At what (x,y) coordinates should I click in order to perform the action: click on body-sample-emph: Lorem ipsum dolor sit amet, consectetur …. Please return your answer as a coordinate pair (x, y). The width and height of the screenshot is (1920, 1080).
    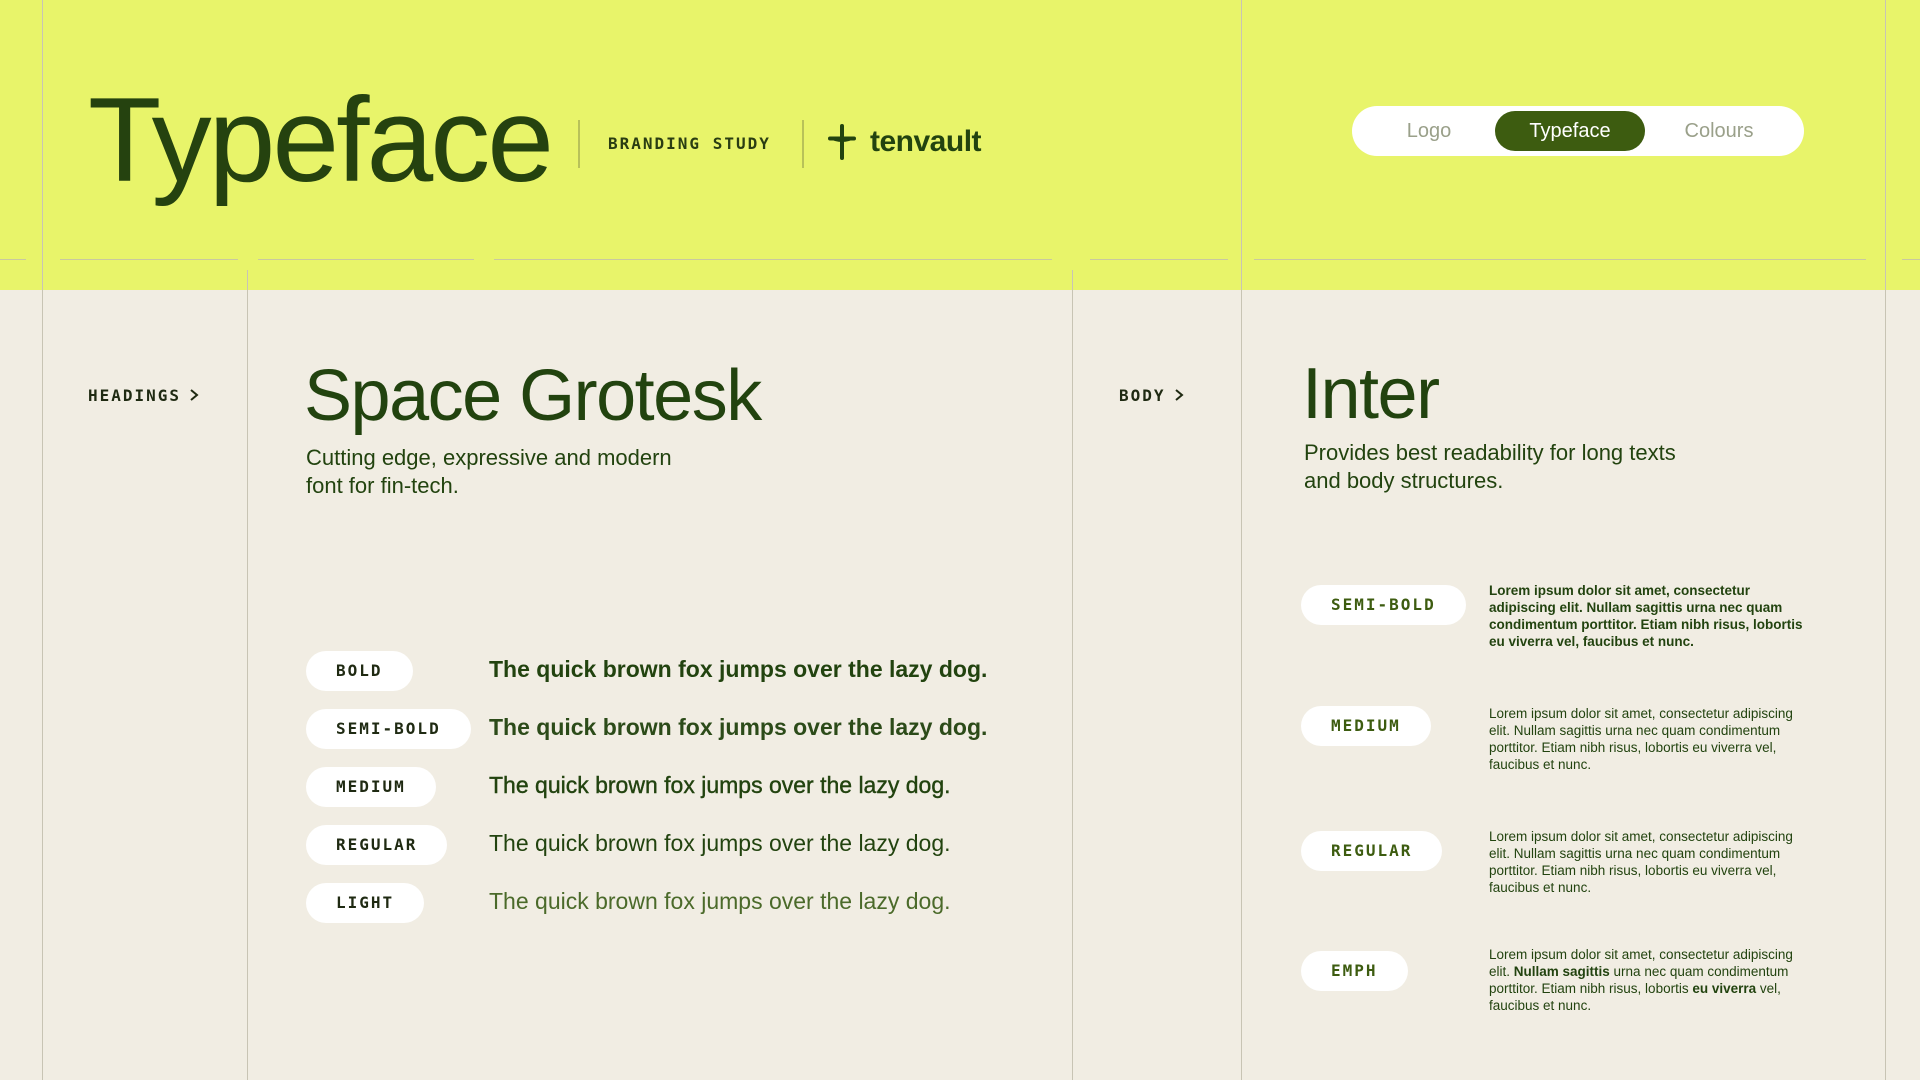
    Looking at the image, I should click on (1641, 980).